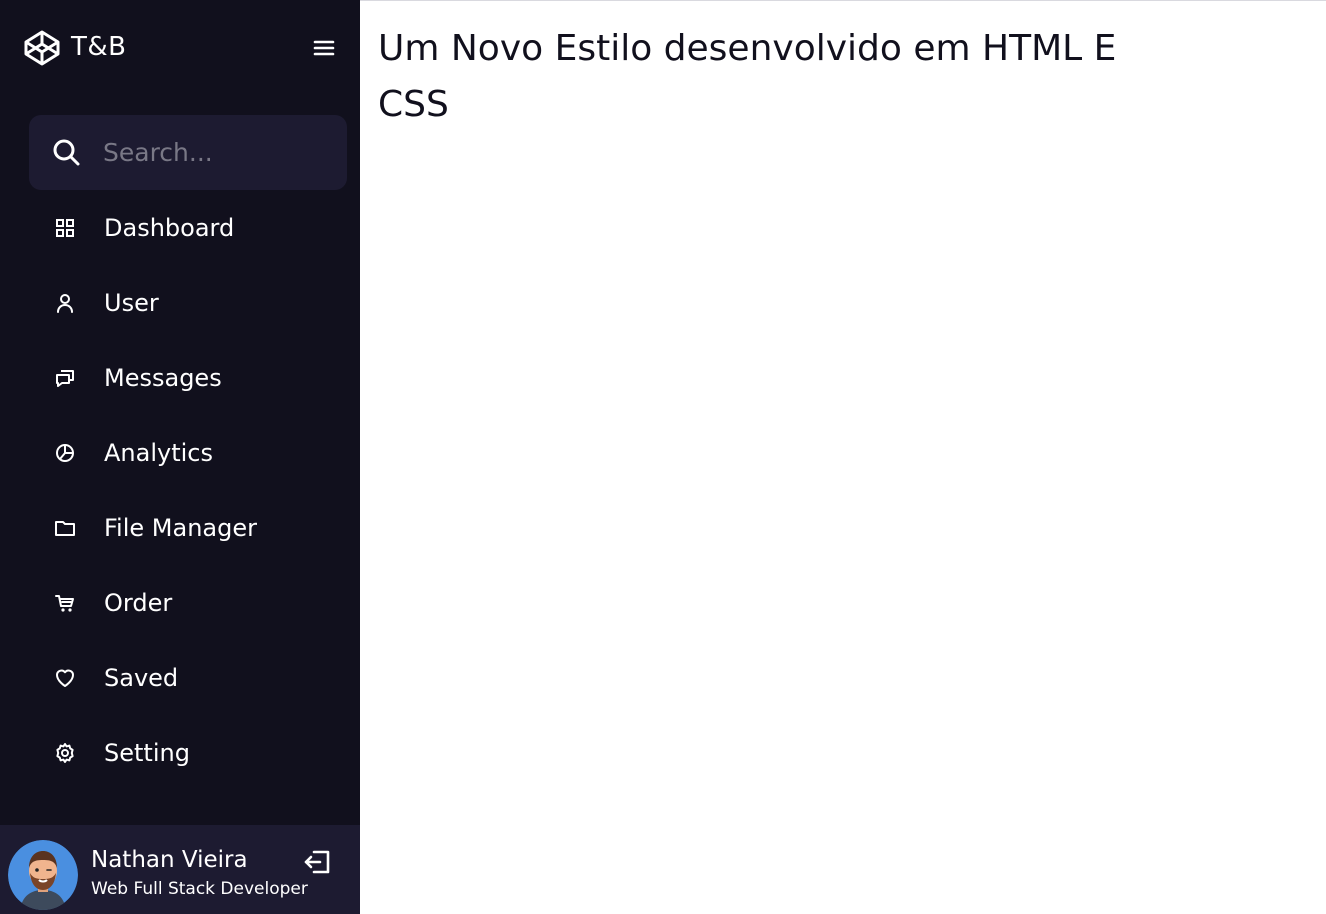 The image size is (1326, 914). Describe the element at coordinates (180, 528) in the screenshot. I see `sidebar-item-label: File Manager` at that location.